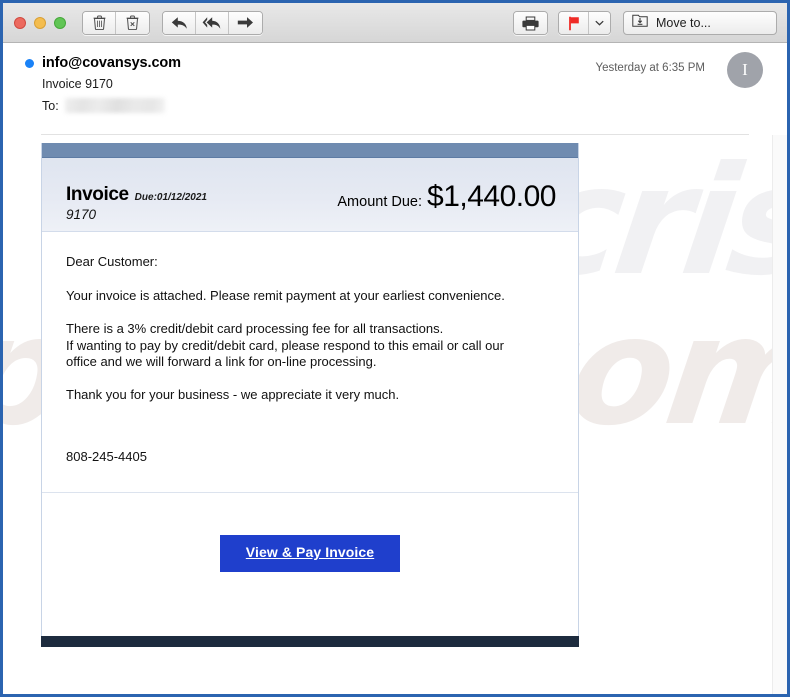 Image resolution: width=790 pixels, height=697 pixels. I want to click on delete-button, so click(99, 22).